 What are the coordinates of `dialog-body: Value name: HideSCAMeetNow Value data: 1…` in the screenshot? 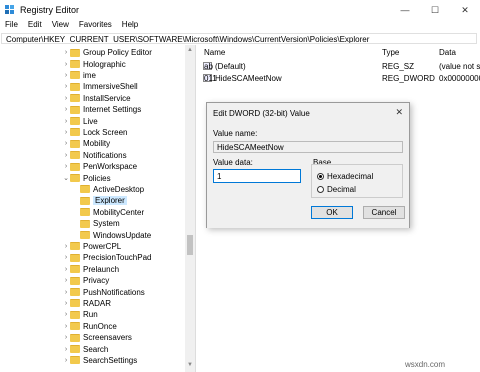 It's located at (308, 175).